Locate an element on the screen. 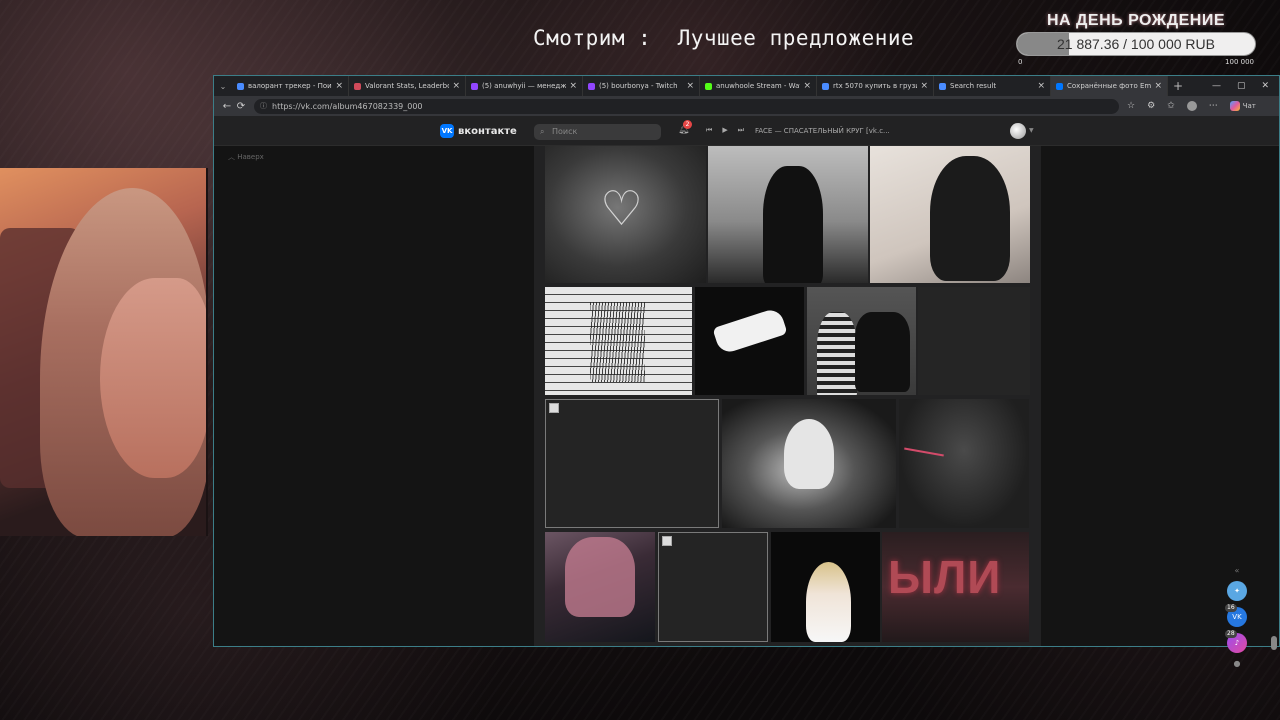  chevron-down-icon: ▼ is located at coordinates (1031, 130).